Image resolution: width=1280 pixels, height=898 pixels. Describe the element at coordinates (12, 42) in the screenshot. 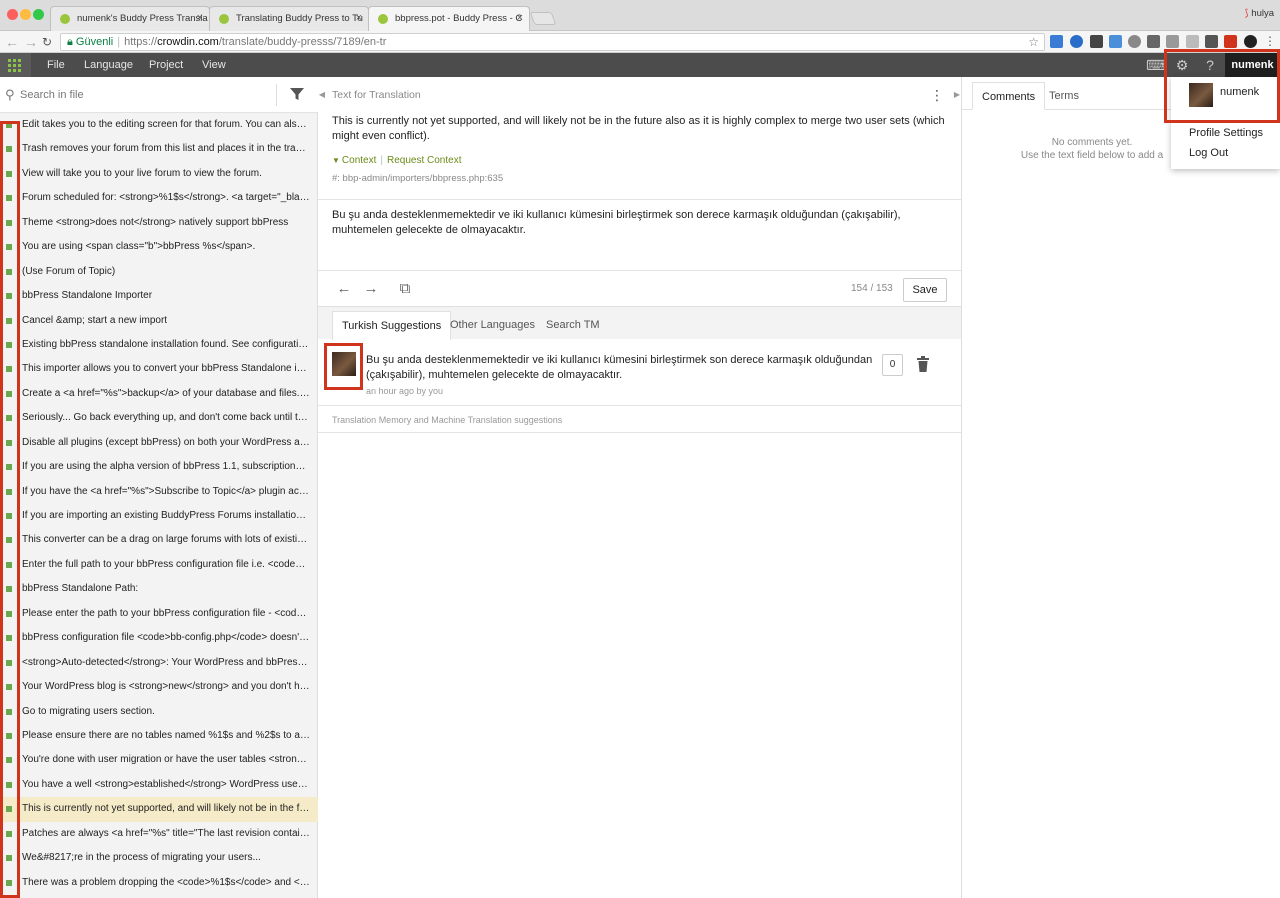

I see `back-arrow-icon: ←` at that location.